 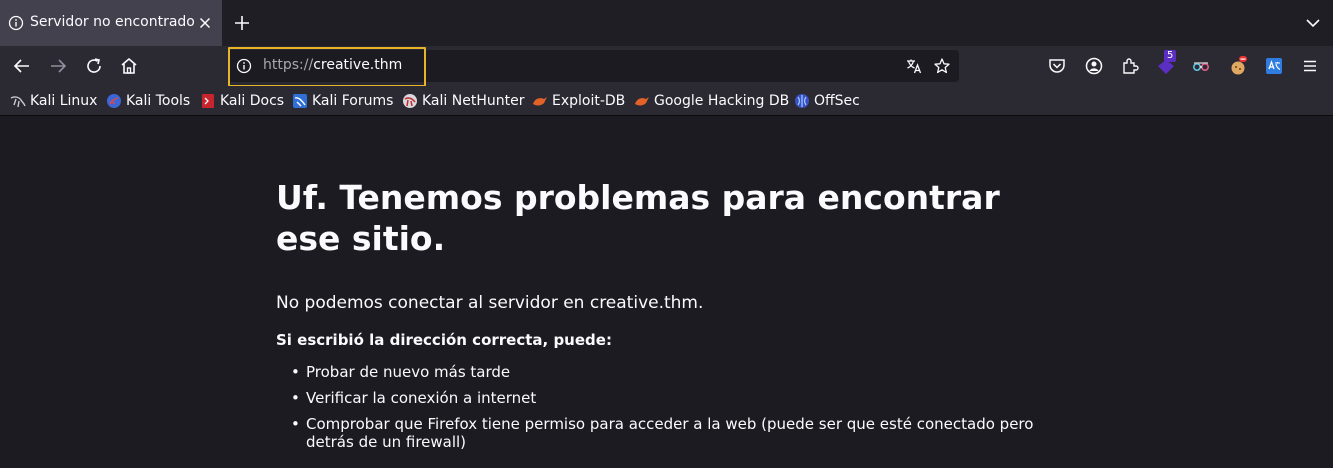 What do you see at coordinates (1238, 66) in the screenshot?
I see `cookie-extension-icon` at bounding box center [1238, 66].